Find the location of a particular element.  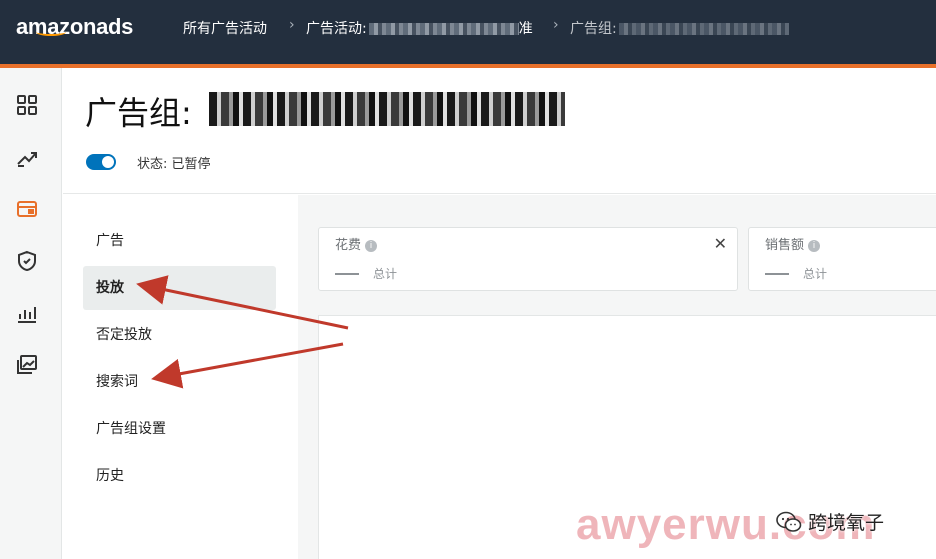

metric-card-sales: 销售额 i 总计 is located at coordinates (842, 259).